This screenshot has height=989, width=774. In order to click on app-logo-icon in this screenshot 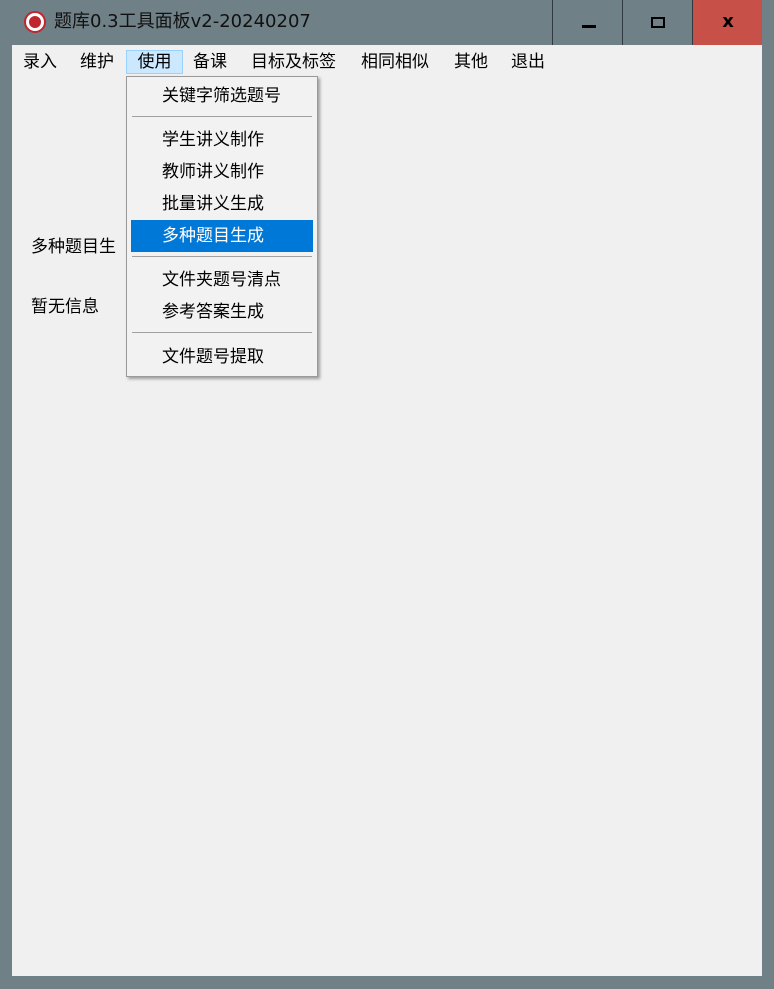, I will do `click(35, 22)`.